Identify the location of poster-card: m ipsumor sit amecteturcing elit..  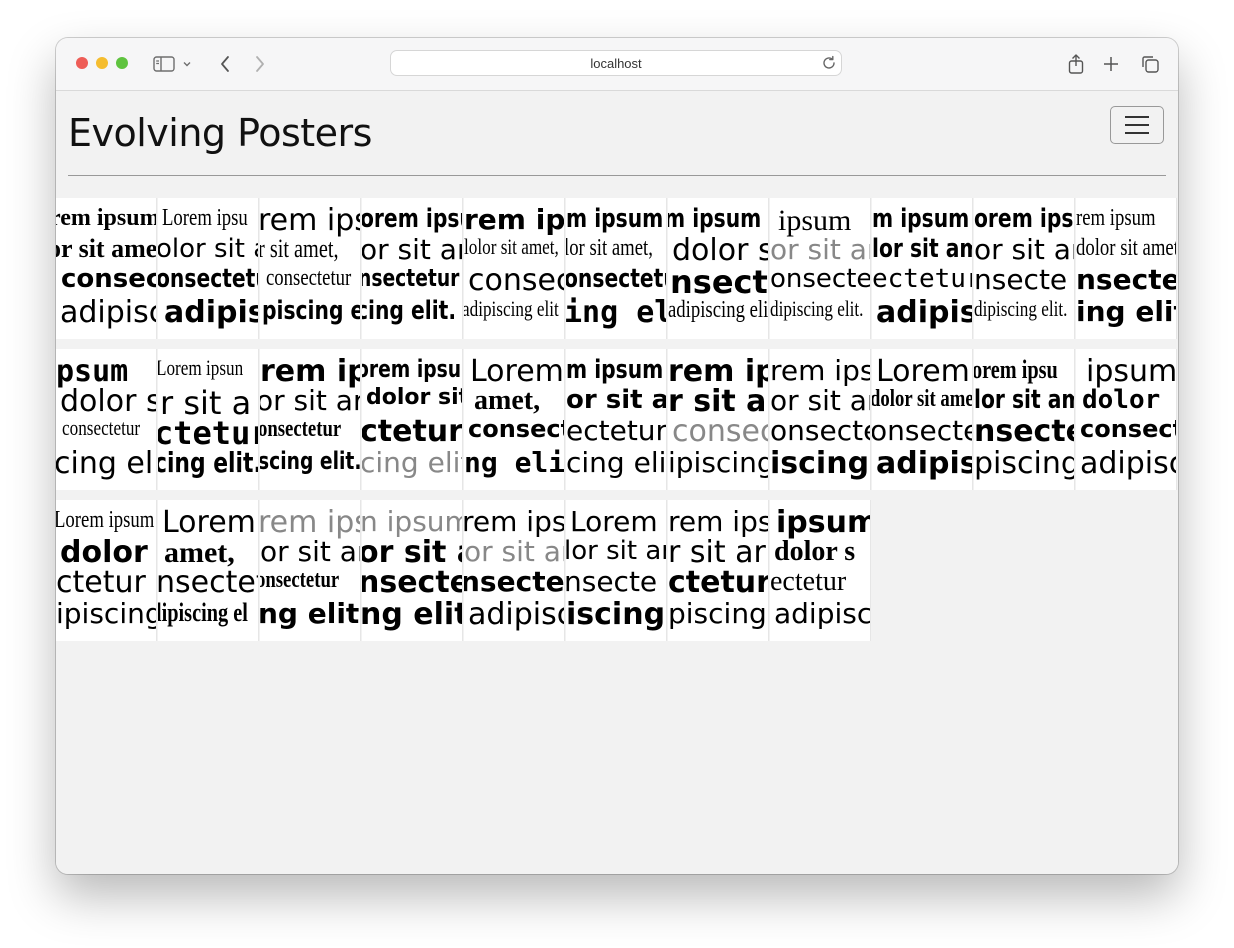
(616, 419).